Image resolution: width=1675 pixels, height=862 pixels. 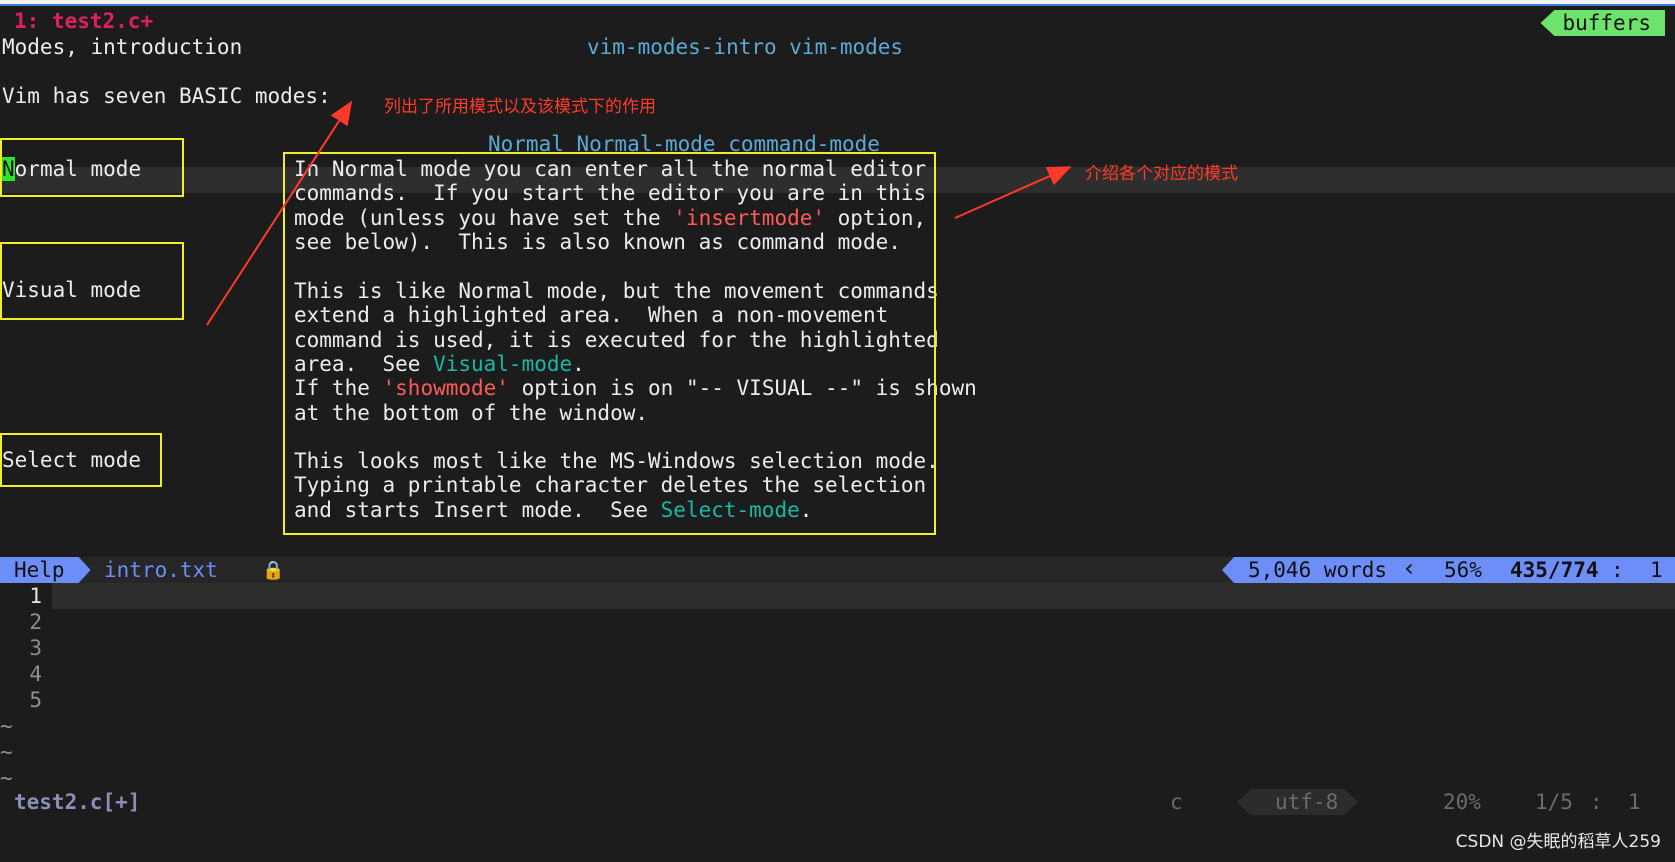 What do you see at coordinates (77, 802) in the screenshot?
I see `editor-filename: test2.c[+]` at bounding box center [77, 802].